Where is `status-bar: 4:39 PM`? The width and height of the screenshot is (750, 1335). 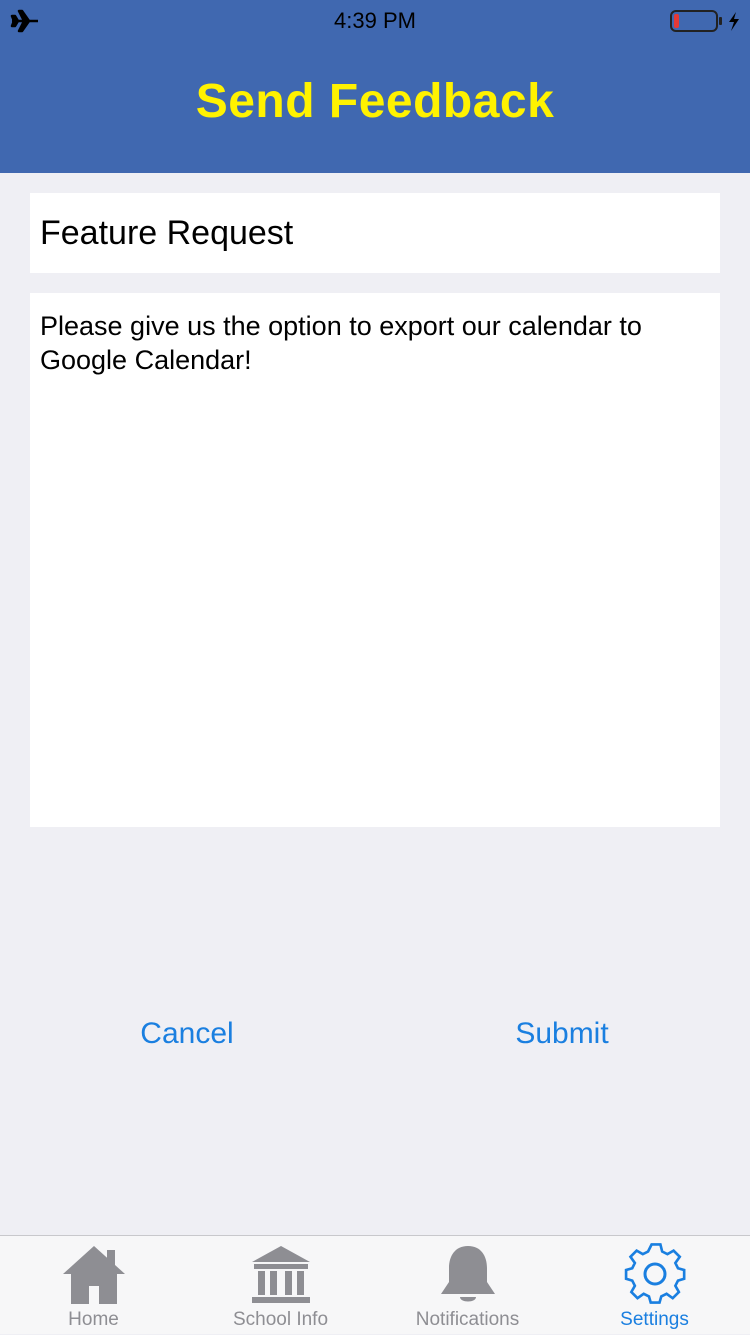 status-bar: 4:39 PM is located at coordinates (375, 20).